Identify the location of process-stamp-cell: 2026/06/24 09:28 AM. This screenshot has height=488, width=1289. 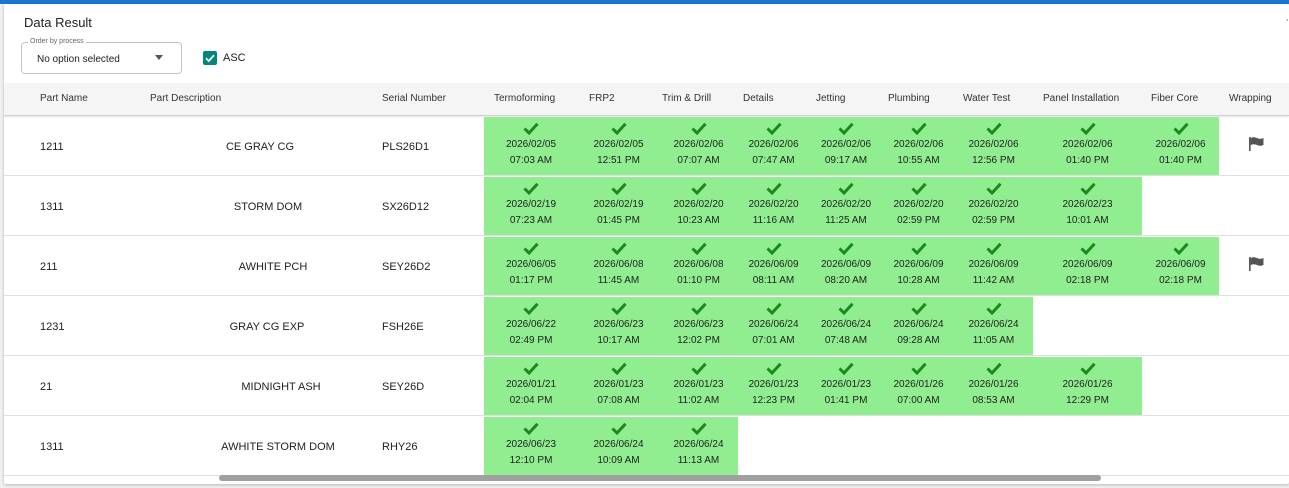
(918, 326).